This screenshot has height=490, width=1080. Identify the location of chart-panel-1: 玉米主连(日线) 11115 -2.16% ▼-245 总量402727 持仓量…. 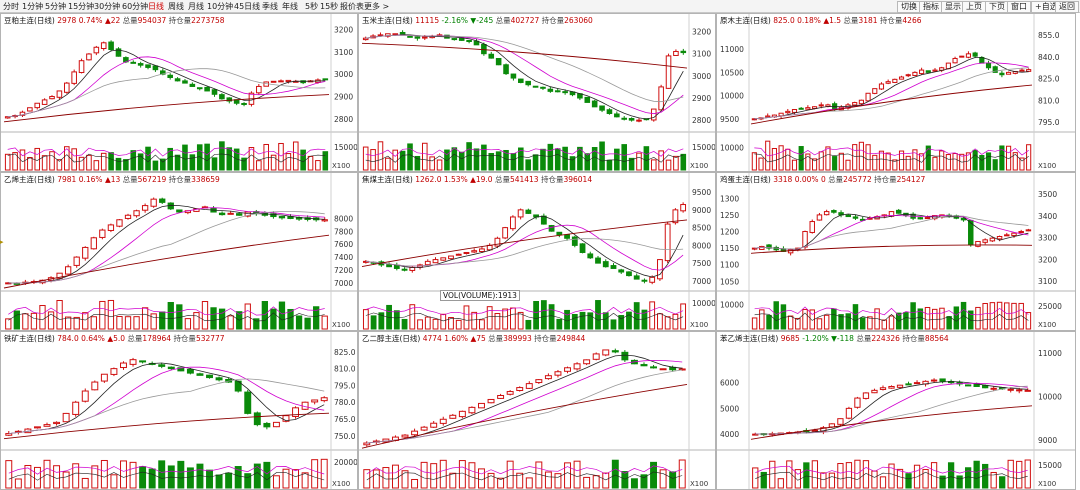
(537, 92).